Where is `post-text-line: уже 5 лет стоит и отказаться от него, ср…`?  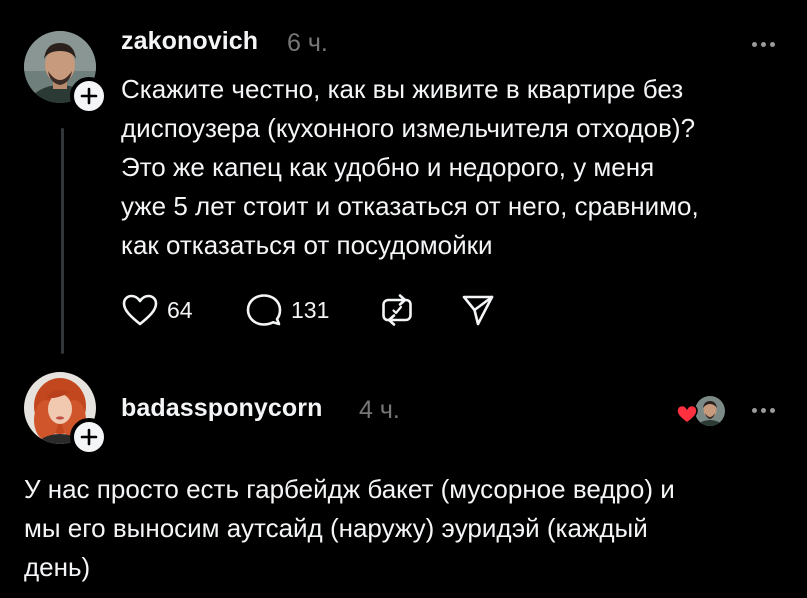
post-text-line: уже 5 лет стоит и отказаться от него, ср… is located at coordinates (410, 206).